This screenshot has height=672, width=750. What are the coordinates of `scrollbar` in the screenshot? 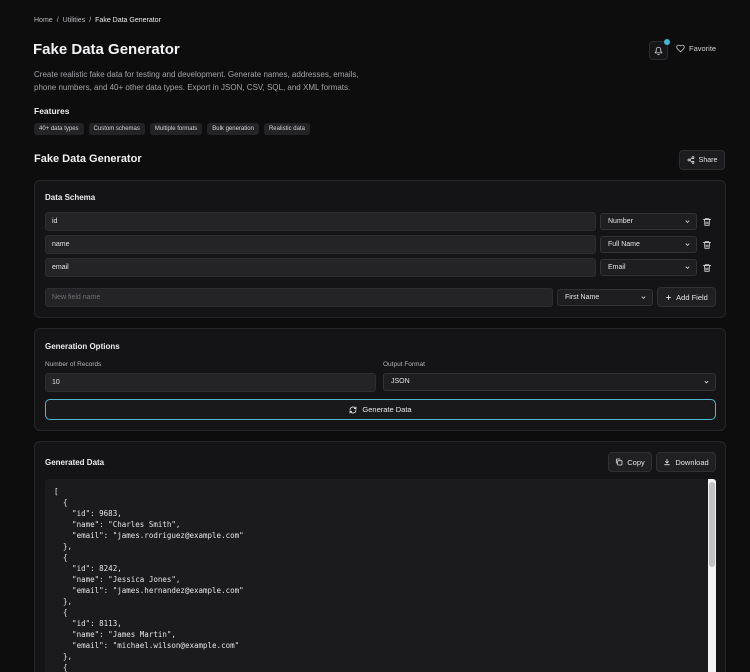 It's located at (712, 575).